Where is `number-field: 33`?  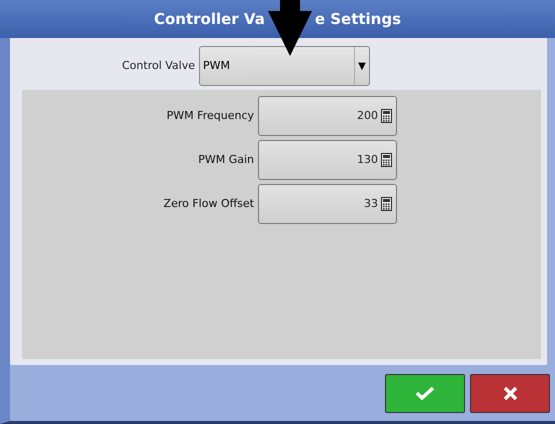
number-field: 33 is located at coordinates (327, 204).